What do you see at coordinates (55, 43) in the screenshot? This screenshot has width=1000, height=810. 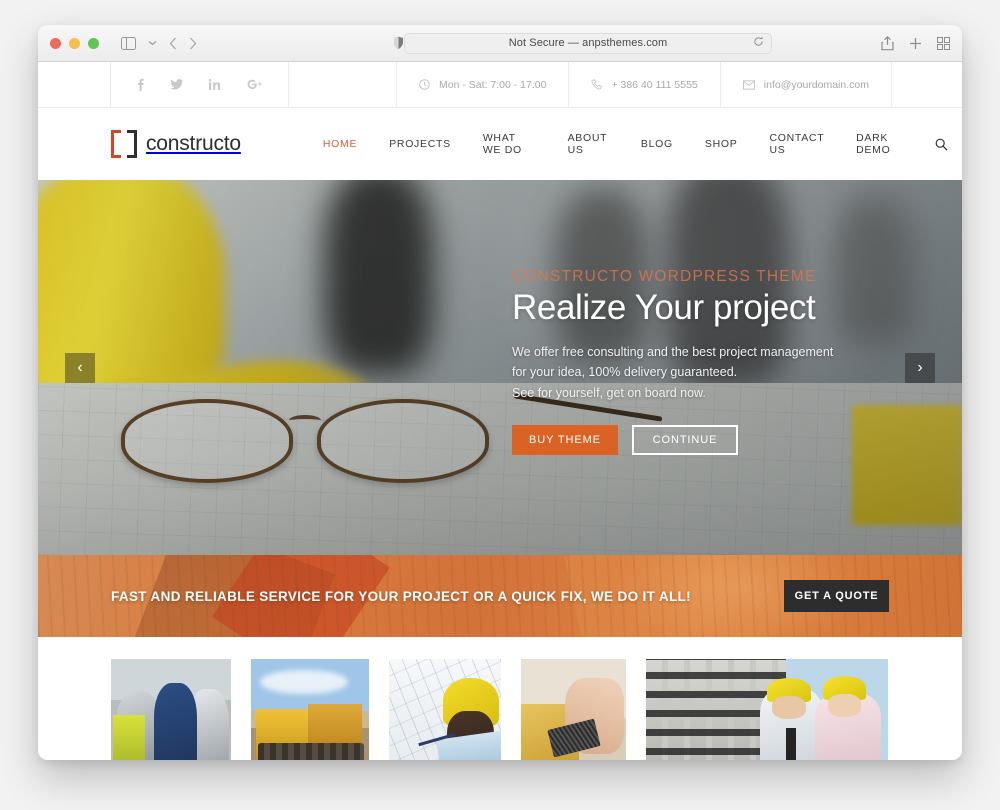 I see `close-window-button` at bounding box center [55, 43].